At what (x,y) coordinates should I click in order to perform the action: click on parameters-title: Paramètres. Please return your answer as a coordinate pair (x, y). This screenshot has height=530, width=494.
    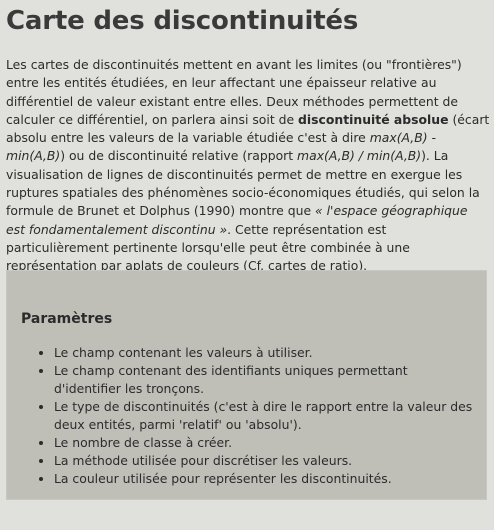
    Looking at the image, I should click on (67, 319).